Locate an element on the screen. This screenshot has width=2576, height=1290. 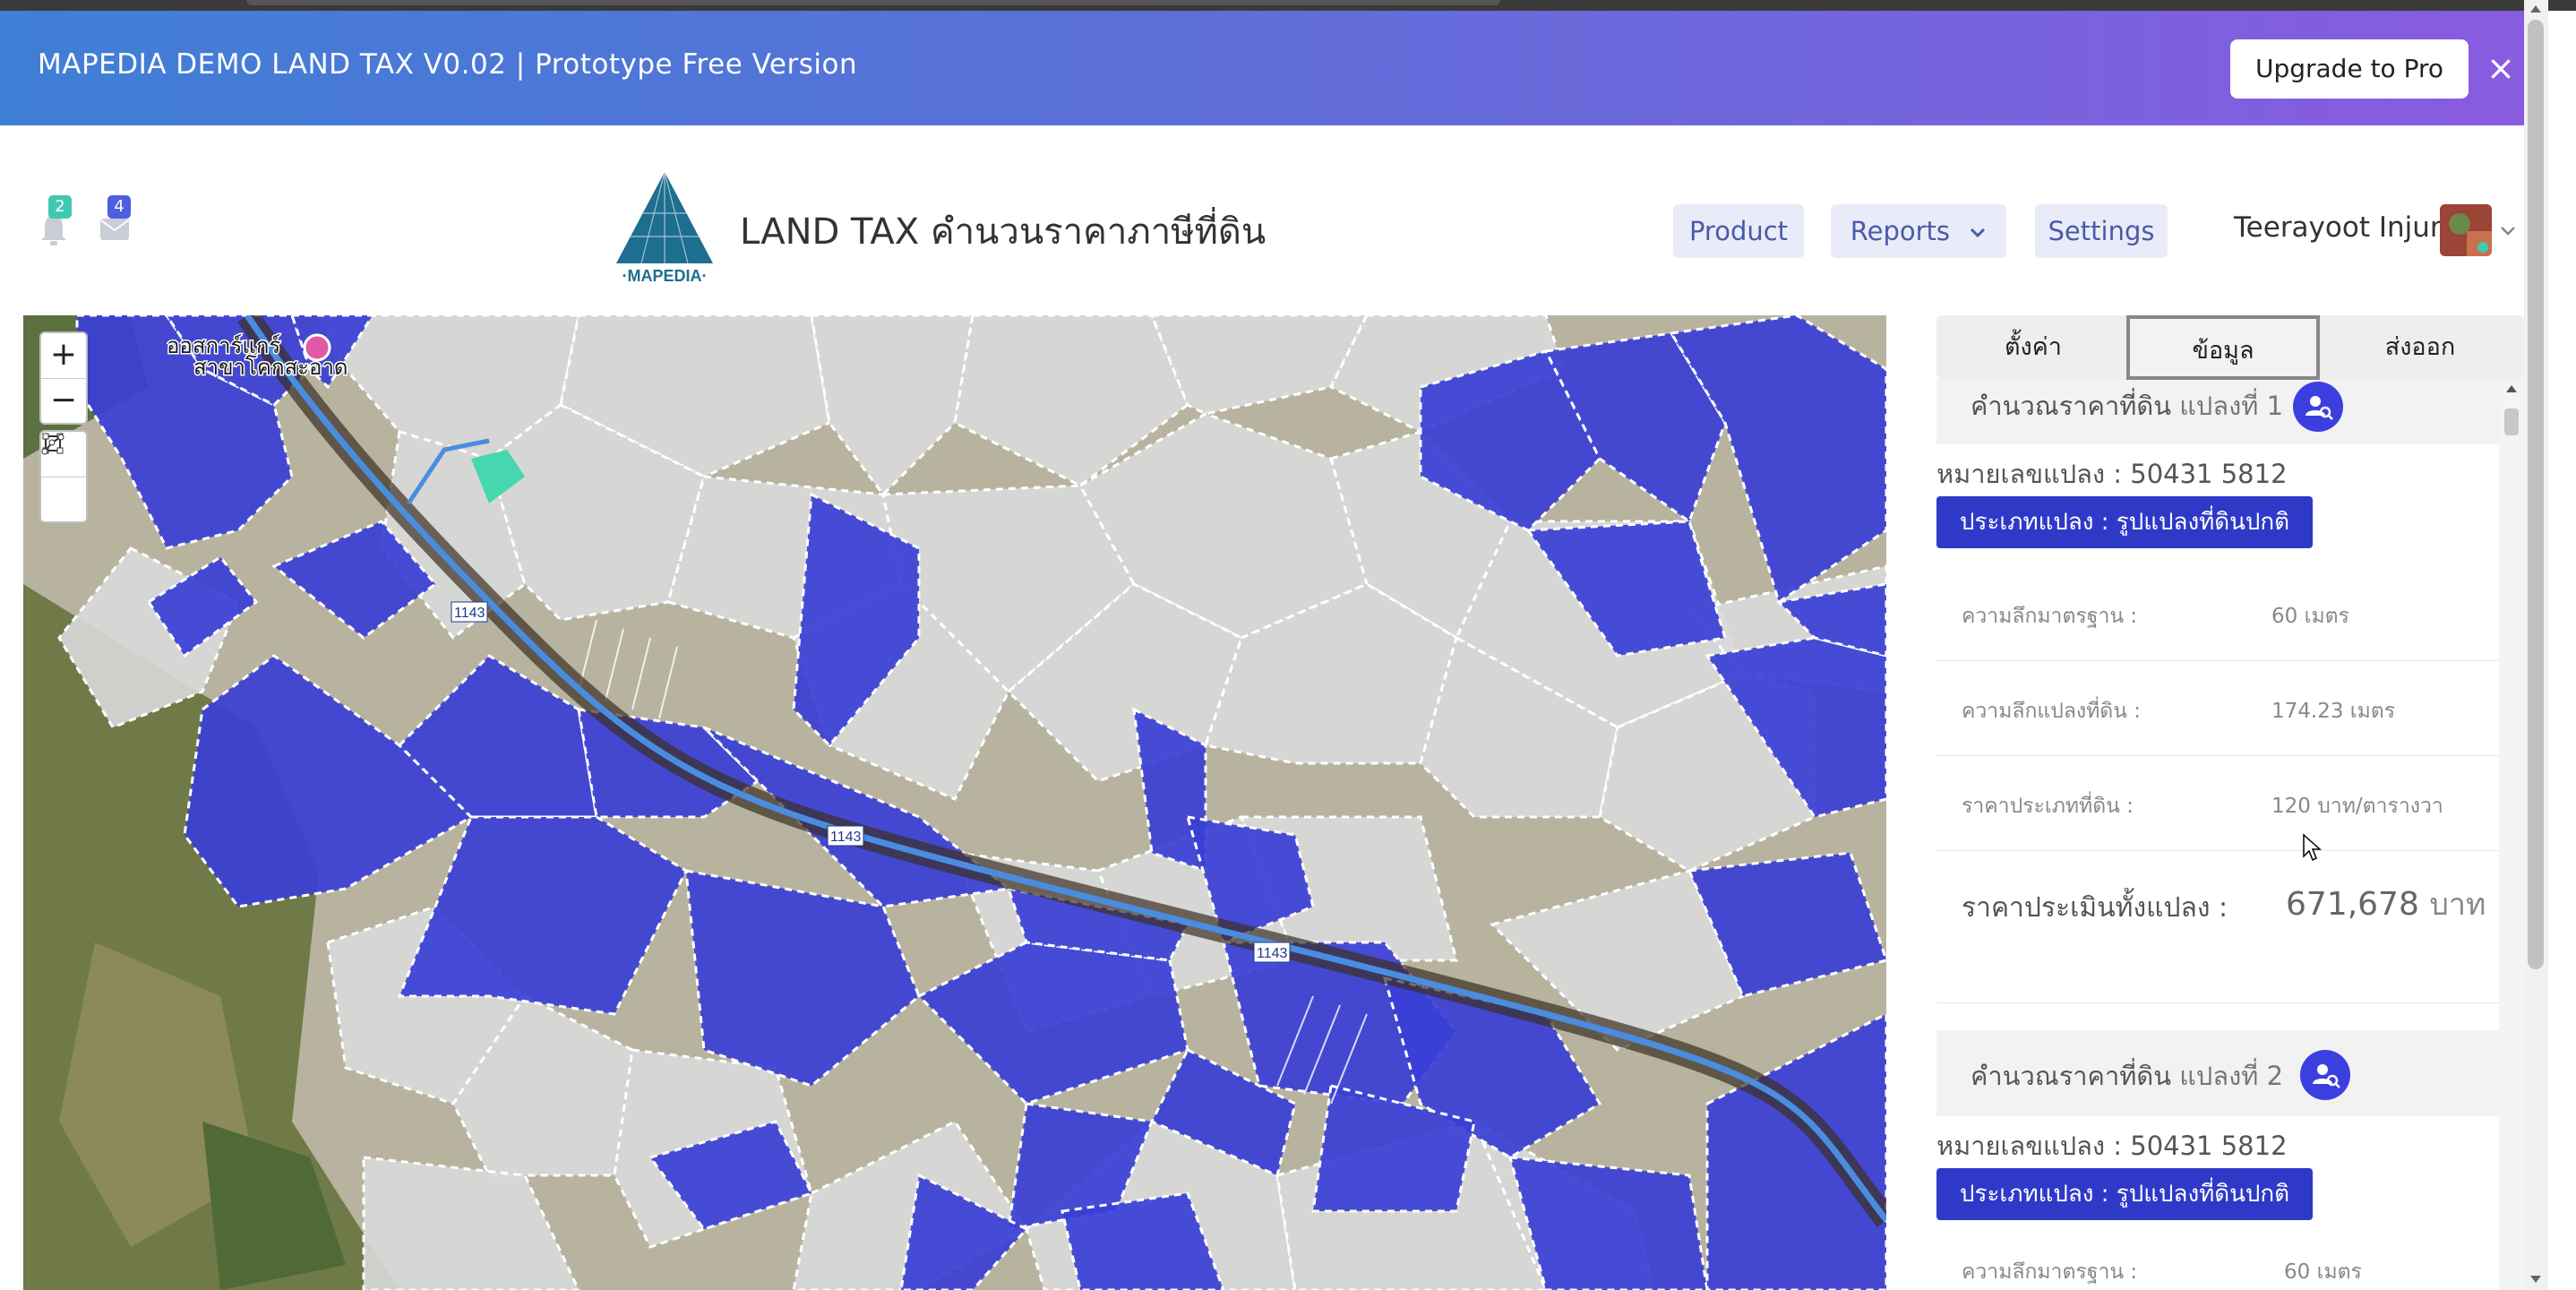
draw-toolbar is located at coordinates (63, 477).